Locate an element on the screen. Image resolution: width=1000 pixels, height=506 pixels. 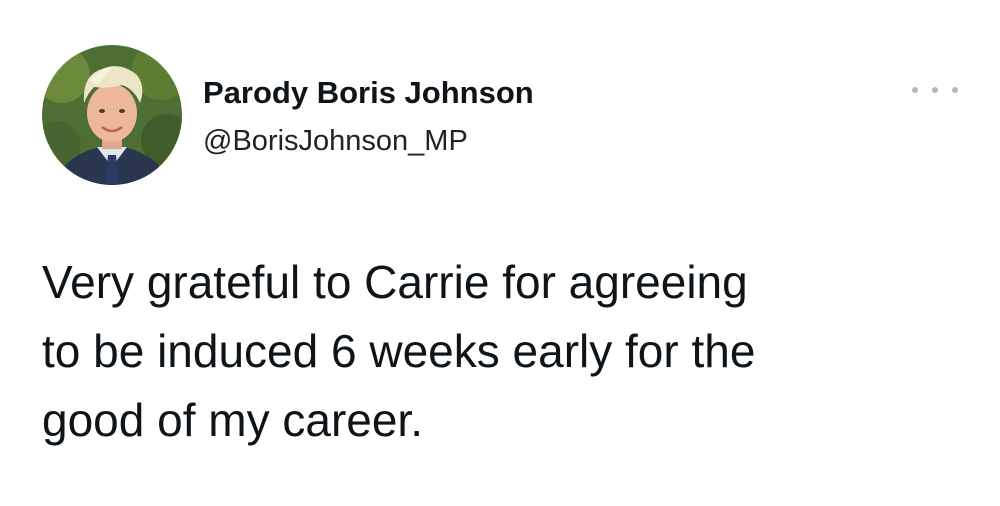
tweet-text-line: Very grateful to Carrie for agreeing is located at coordinates (395, 282).